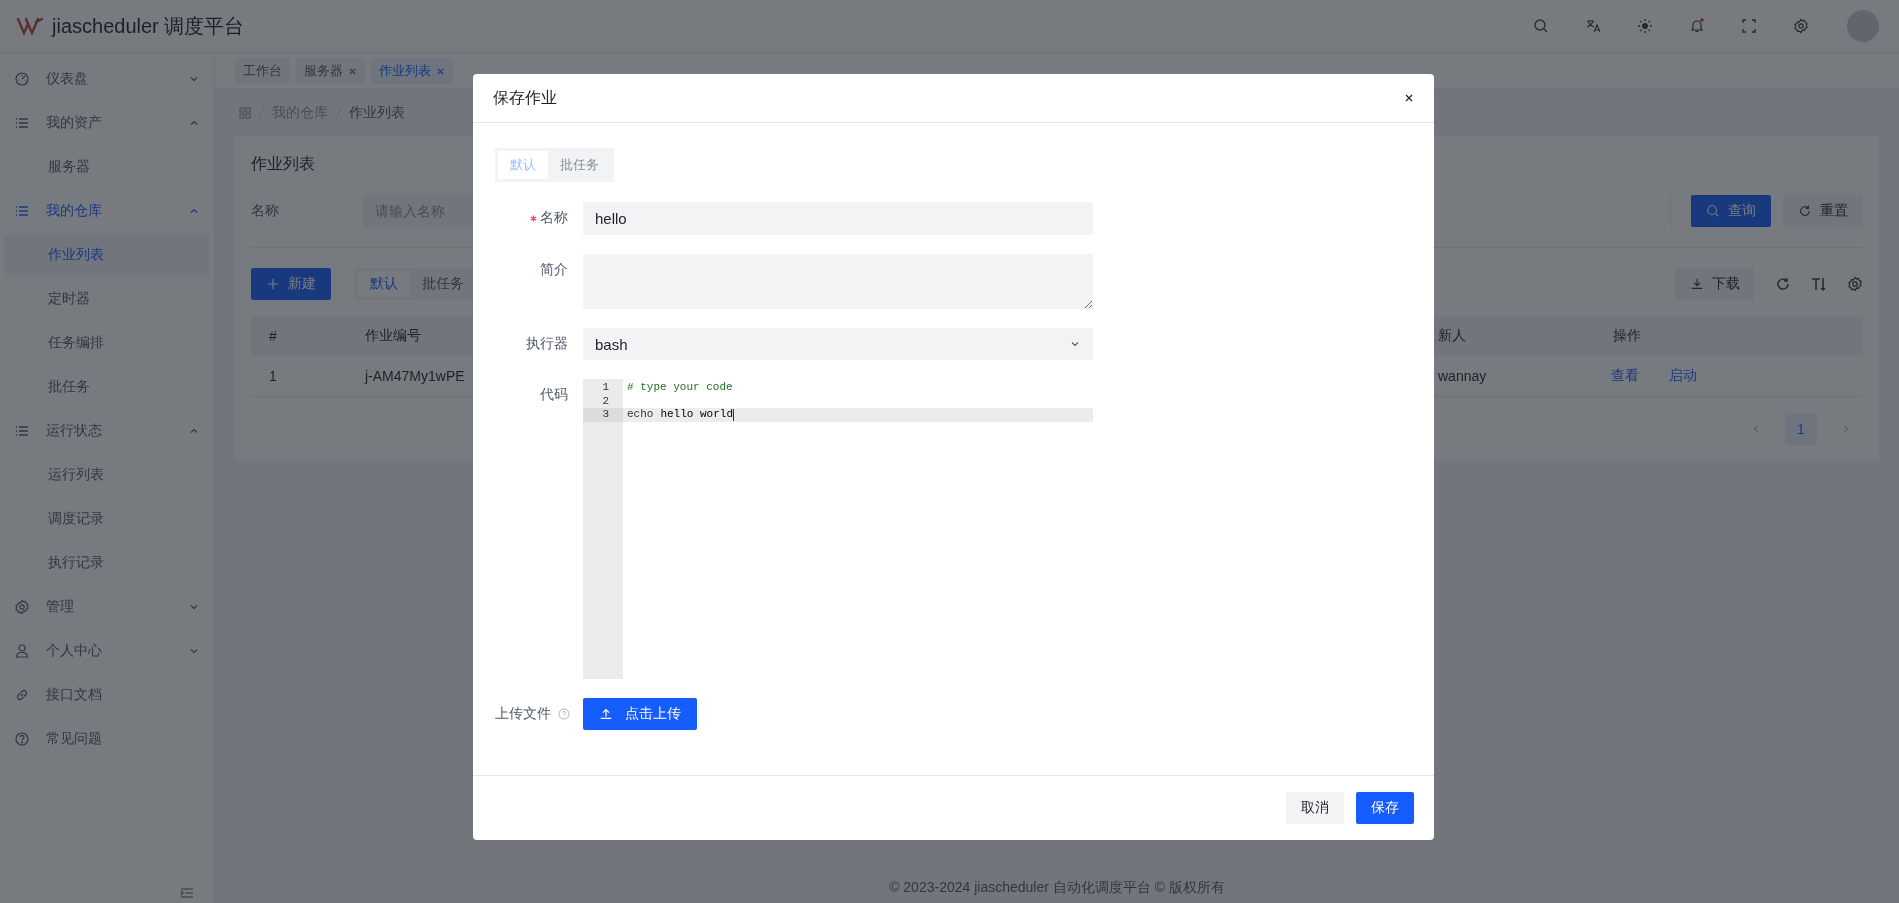 This screenshot has height=903, width=1899. What do you see at coordinates (107, 123) in the screenshot?
I see `sidebar-item: 我的资产` at bounding box center [107, 123].